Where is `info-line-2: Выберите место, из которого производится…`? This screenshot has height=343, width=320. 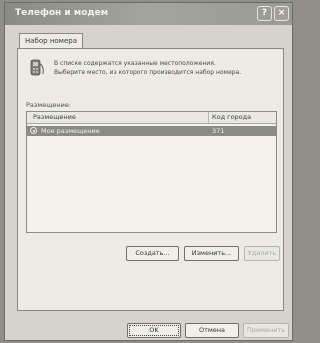
info-line-2: Выберите место, из которого производится… is located at coordinates (148, 72).